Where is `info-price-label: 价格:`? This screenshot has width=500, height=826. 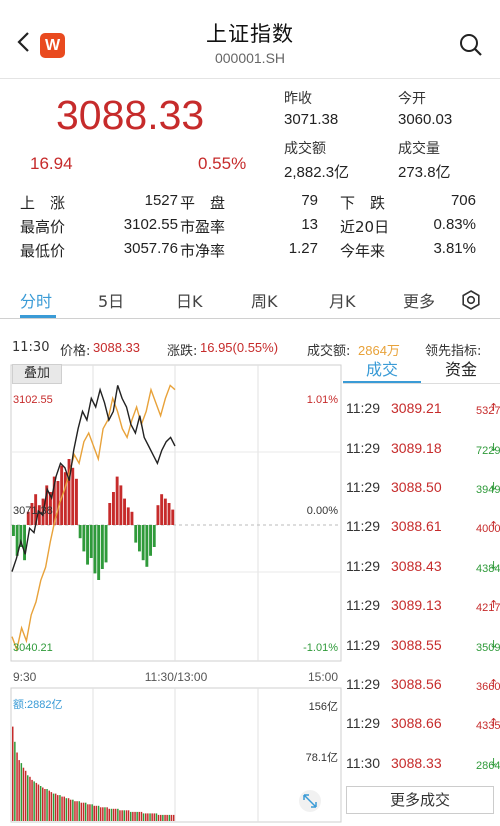 info-price-label: 价格: is located at coordinates (75, 351).